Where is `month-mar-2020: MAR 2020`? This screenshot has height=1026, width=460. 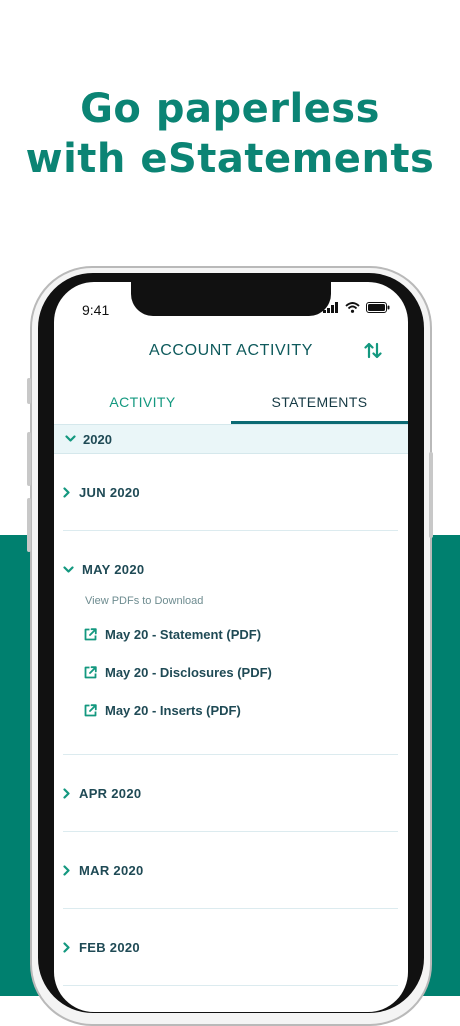
month-mar-2020: MAR 2020 is located at coordinates (230, 870).